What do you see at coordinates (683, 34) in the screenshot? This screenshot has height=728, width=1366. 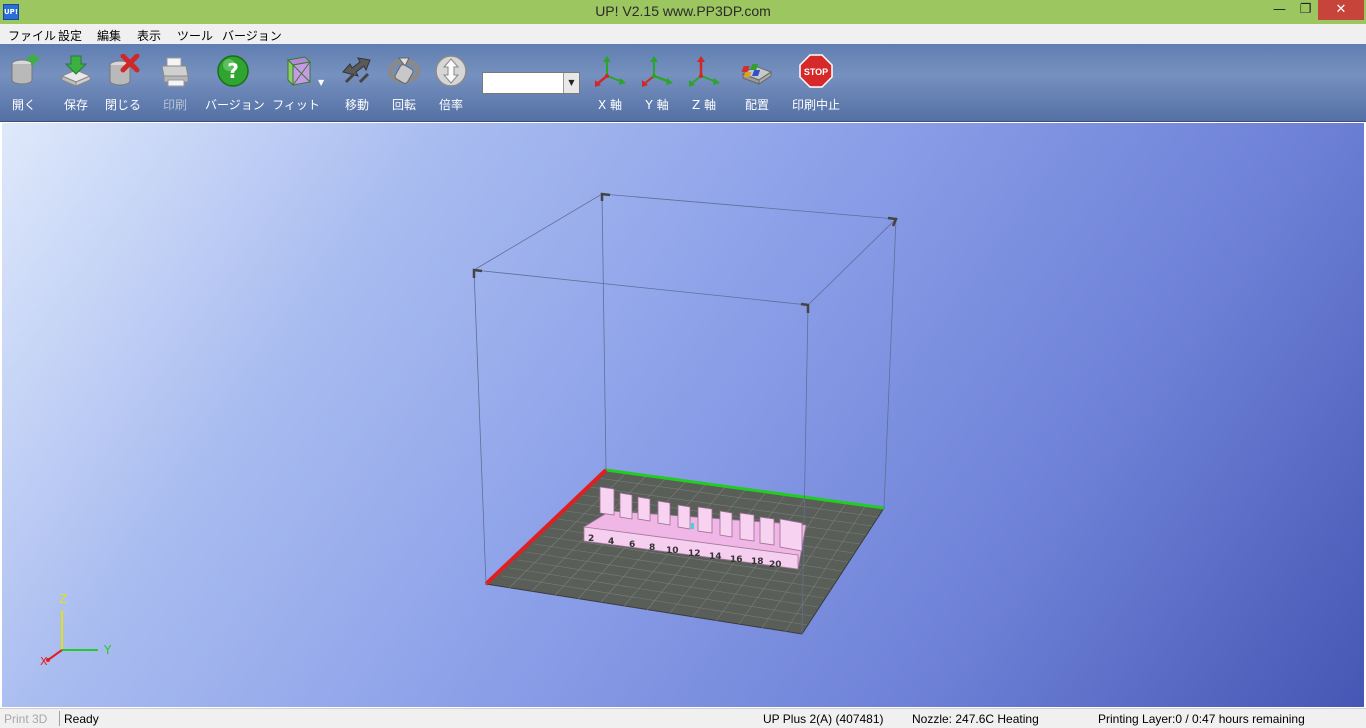 I see `menu-bar: ファイル 設定 編集 表示 ツール バージョン` at bounding box center [683, 34].